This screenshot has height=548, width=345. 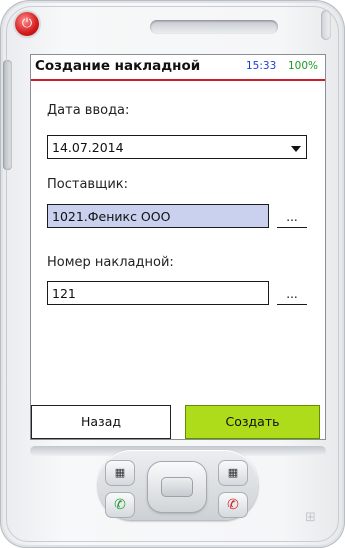 I want to click on supplier-value: 1021.Феникс ООО, so click(x=111, y=216).